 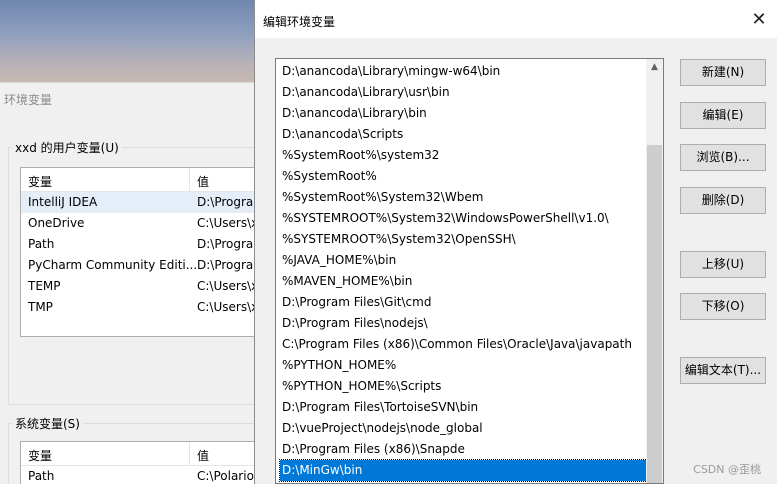 What do you see at coordinates (47, 423) in the screenshot?
I see `system-vars-label: 系统变量(S)` at bounding box center [47, 423].